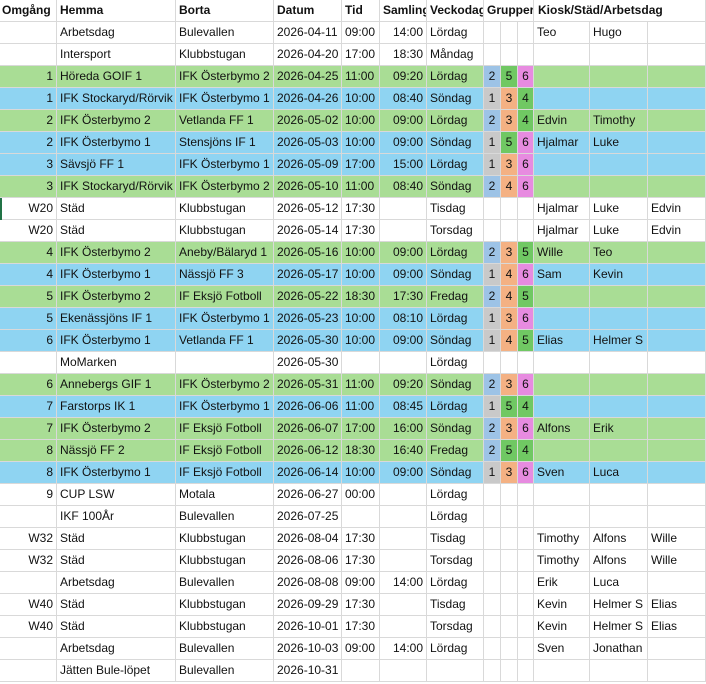  What do you see at coordinates (28, 275) in the screenshot?
I see `omgang-cell: 4` at bounding box center [28, 275].